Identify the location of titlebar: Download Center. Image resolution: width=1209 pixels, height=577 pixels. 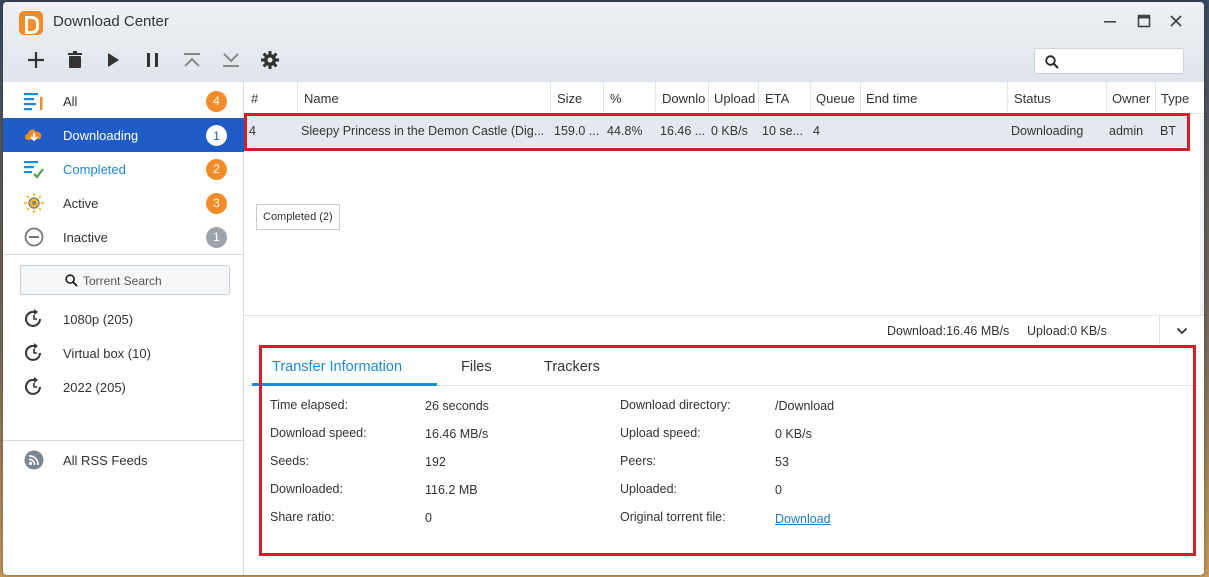
(603, 42).